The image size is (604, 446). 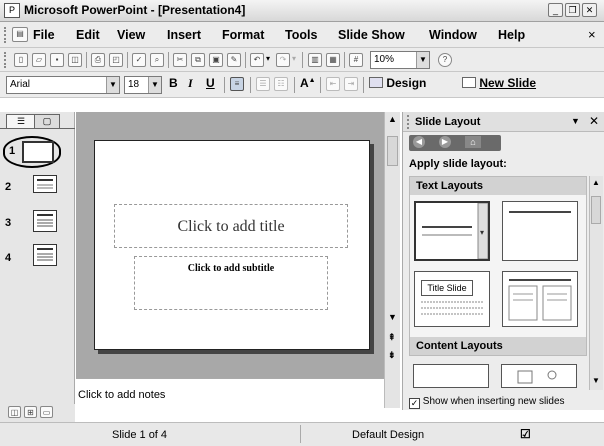 What do you see at coordinates (20, 34) in the screenshot?
I see `document-icon: ▤` at bounding box center [20, 34].